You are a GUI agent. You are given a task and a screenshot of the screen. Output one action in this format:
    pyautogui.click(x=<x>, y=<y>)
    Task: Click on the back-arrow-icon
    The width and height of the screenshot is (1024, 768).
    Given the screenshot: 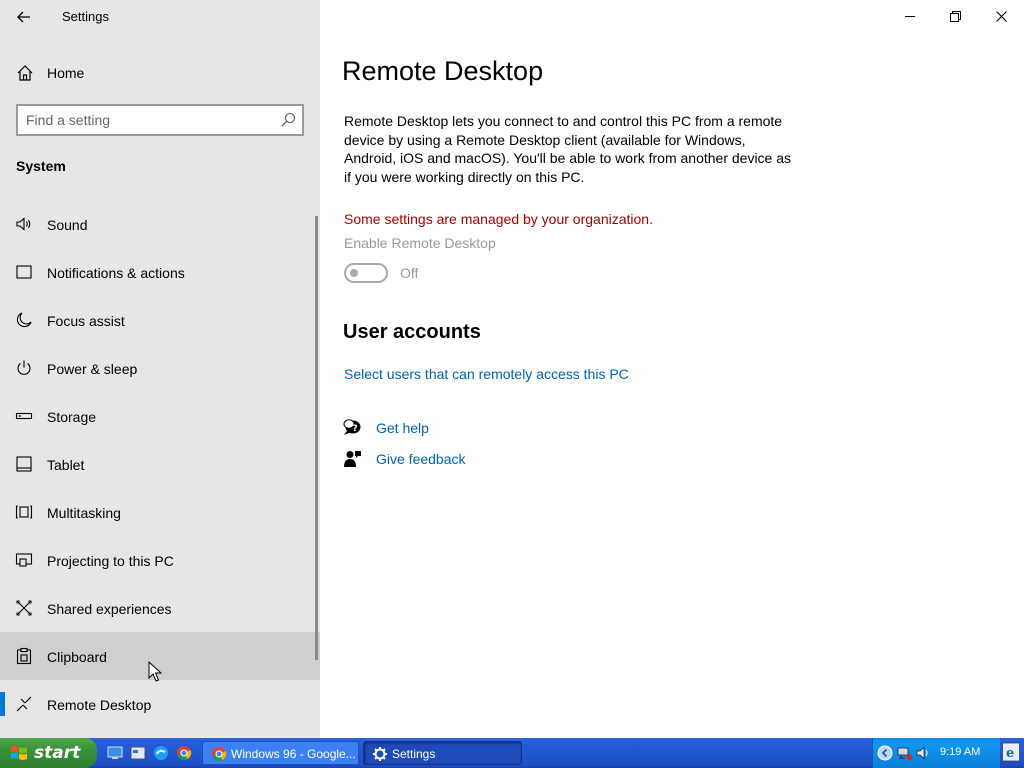 What is the action you would take?
    pyautogui.click(x=23, y=17)
    